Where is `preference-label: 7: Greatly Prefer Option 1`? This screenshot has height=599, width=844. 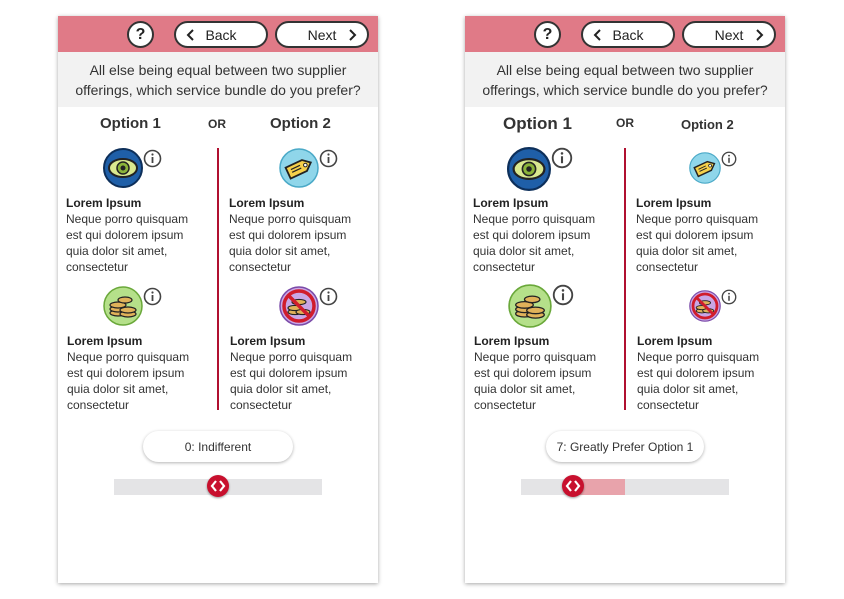 preference-label: 7: Greatly Prefer Option 1 is located at coordinates (625, 446).